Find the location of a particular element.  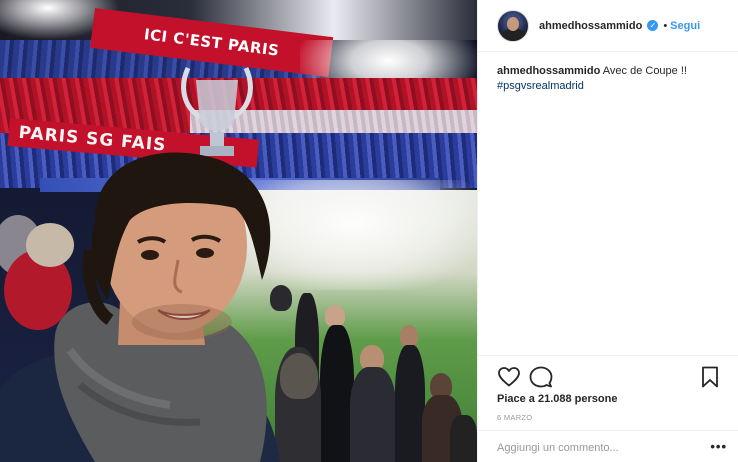

trophy-tifo is located at coordinates (217, 111).